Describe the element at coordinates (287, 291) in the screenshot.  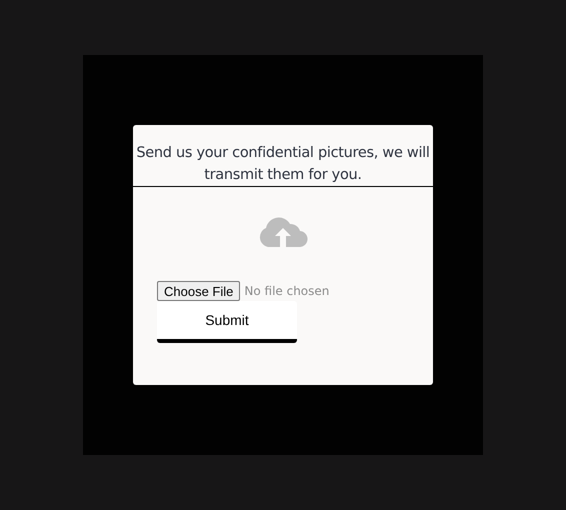
I see `file-status: No file chosen` at that location.